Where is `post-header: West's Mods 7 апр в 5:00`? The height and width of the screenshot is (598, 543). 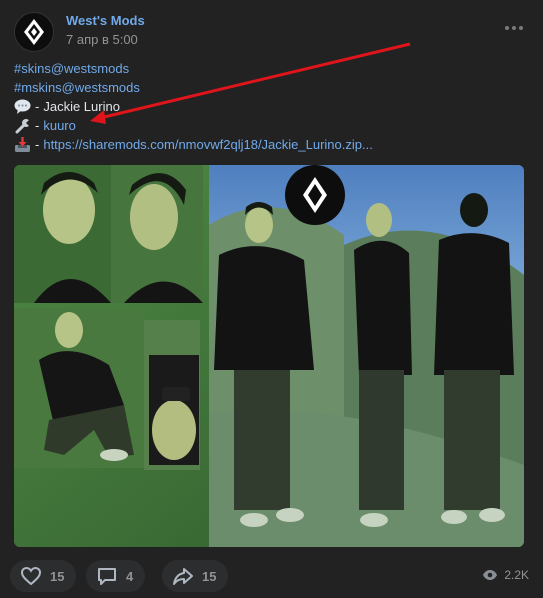
post-header: West's Mods 7 апр в 5:00 is located at coordinates (271, 32).